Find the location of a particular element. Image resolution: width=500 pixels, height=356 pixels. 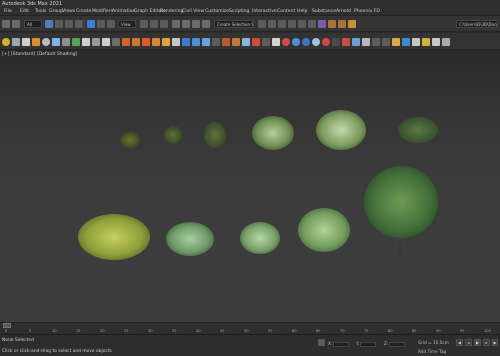

tree-model is located at coordinates (401, 202).